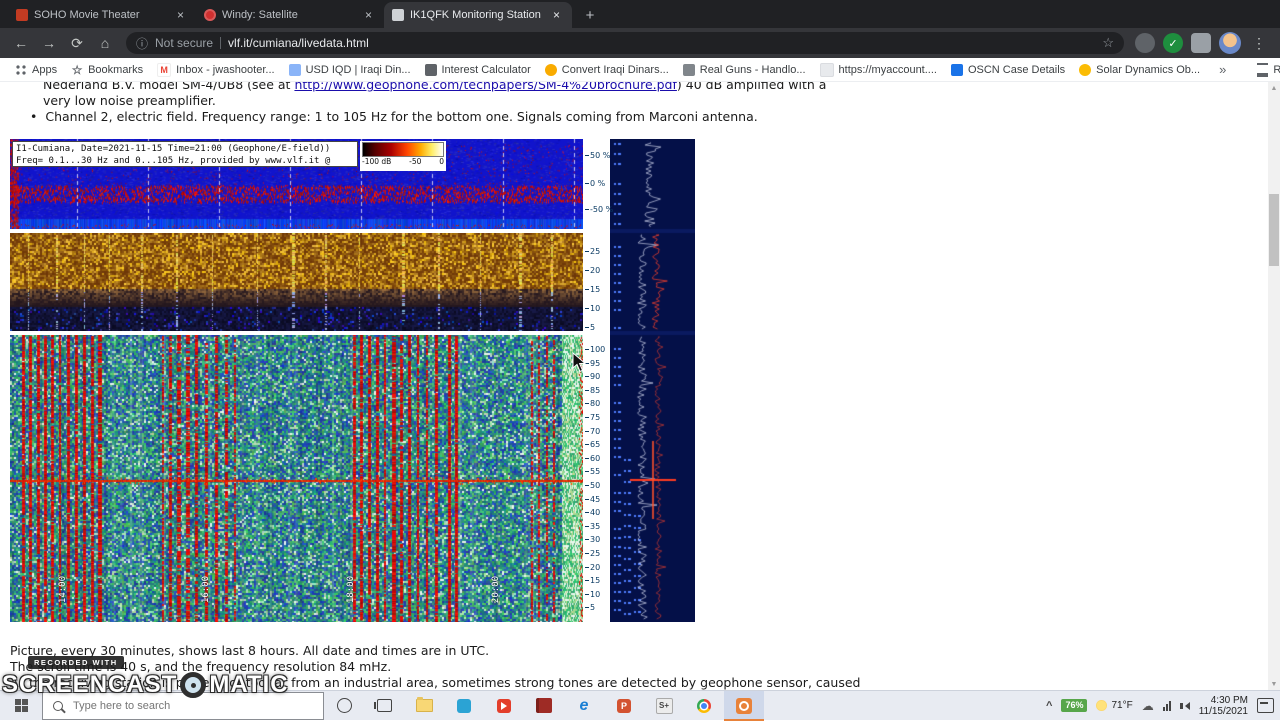  What do you see at coordinates (49, 43) in the screenshot?
I see `forward-icon: →` at bounding box center [49, 43].